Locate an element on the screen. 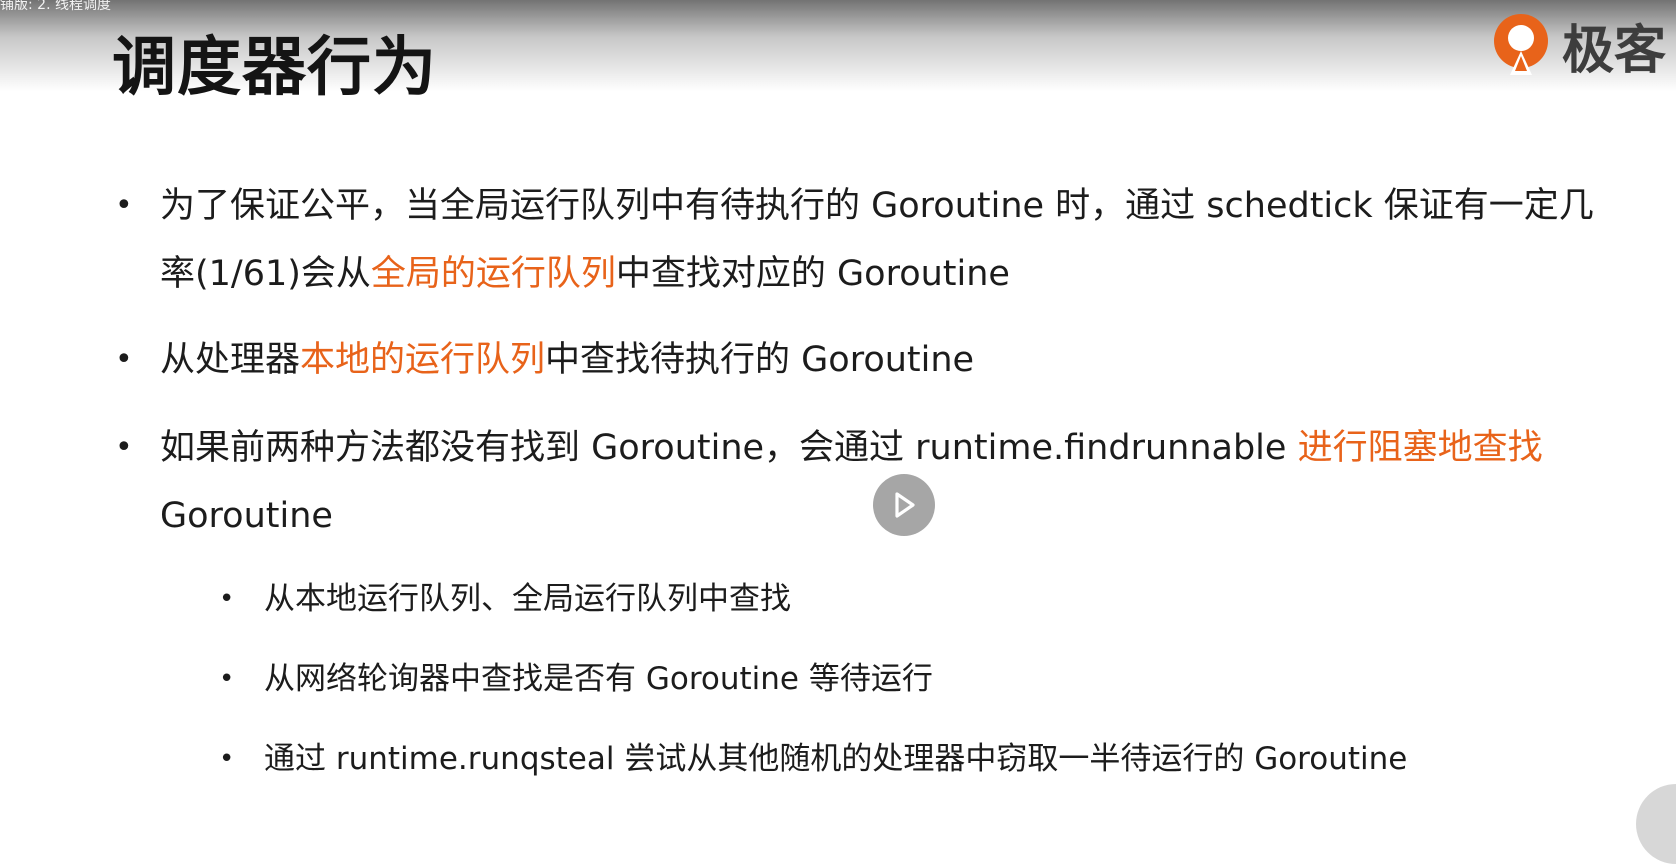 The image size is (1676, 864). bullet-text: Goroutine is located at coordinates (246, 516).